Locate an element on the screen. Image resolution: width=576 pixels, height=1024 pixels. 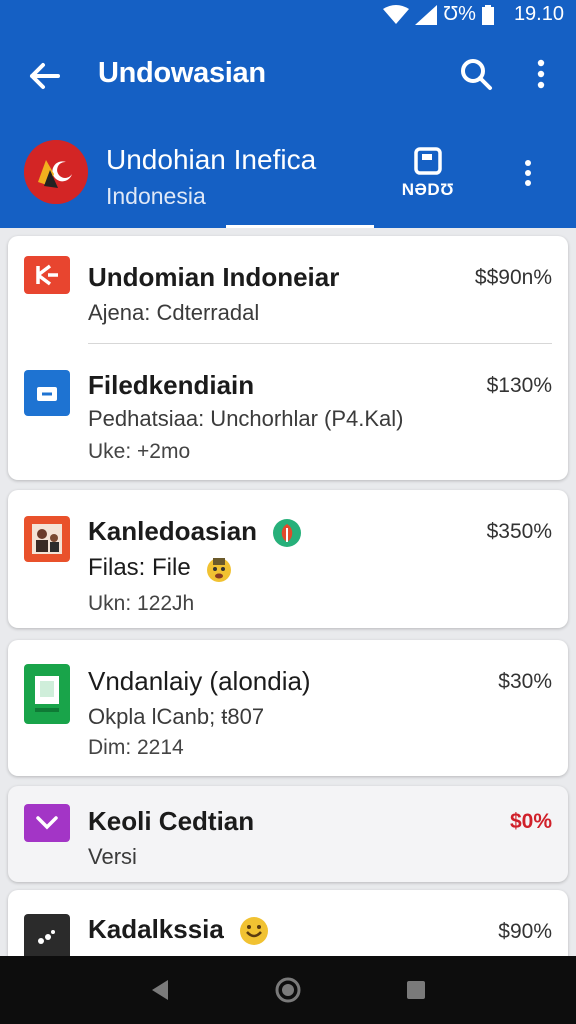
item-title: Filedkendiain is located at coordinates (171, 385).